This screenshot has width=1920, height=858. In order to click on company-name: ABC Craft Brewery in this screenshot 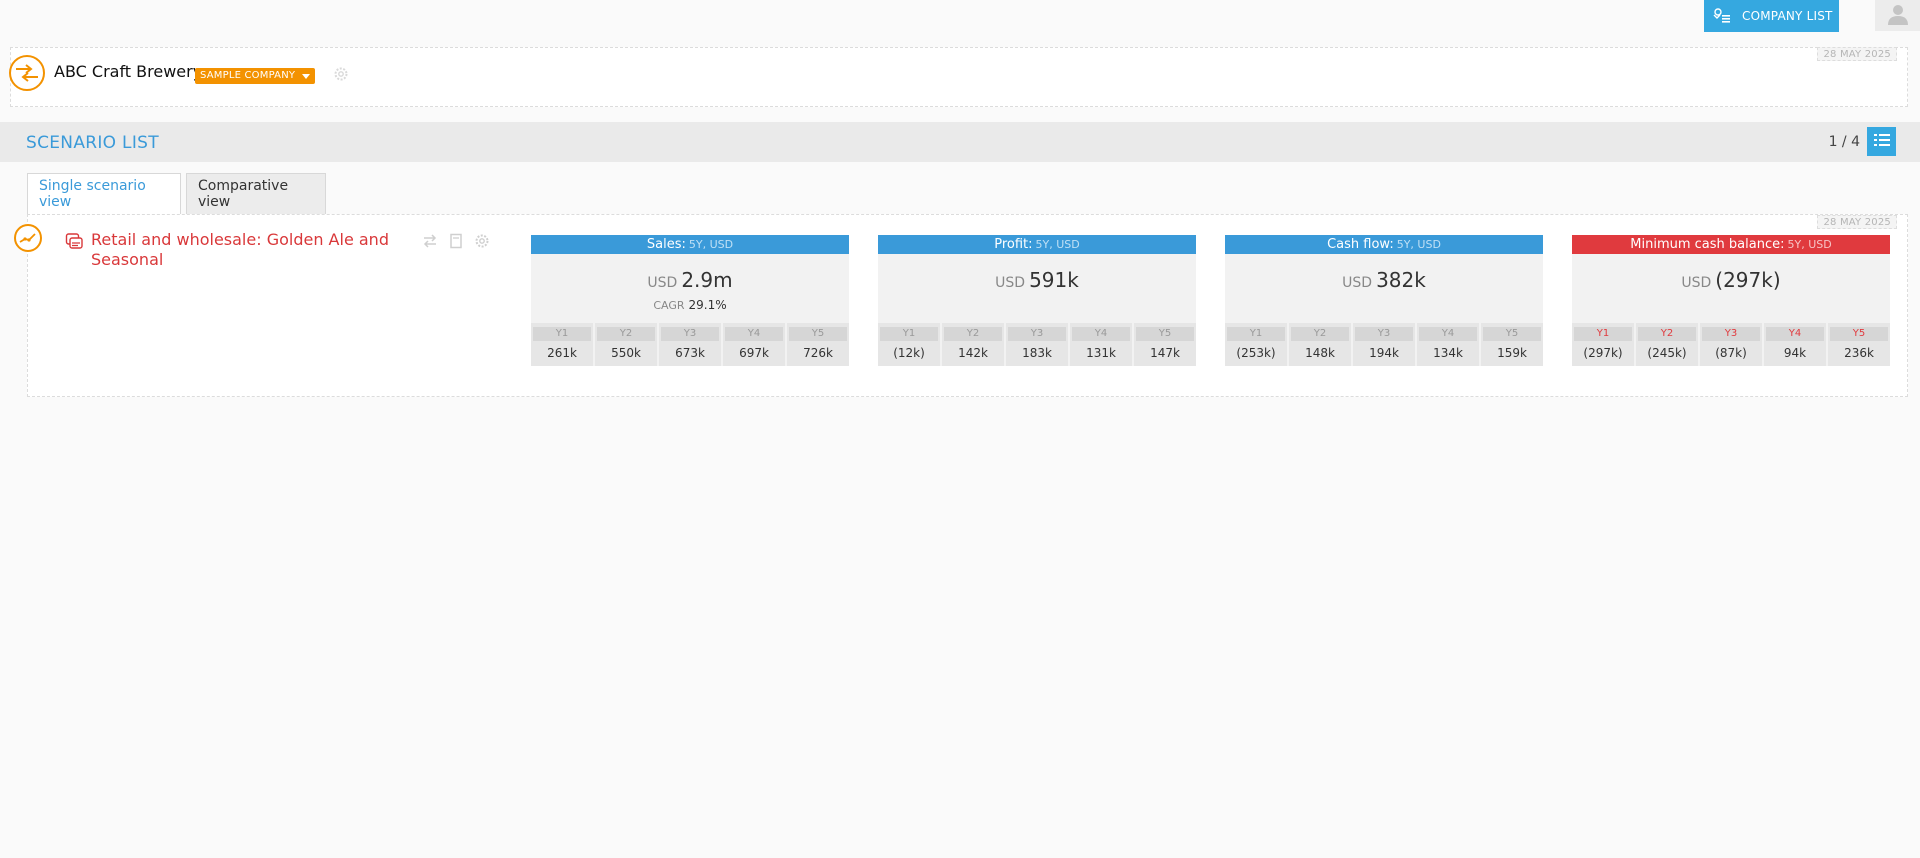, I will do `click(128, 71)`.